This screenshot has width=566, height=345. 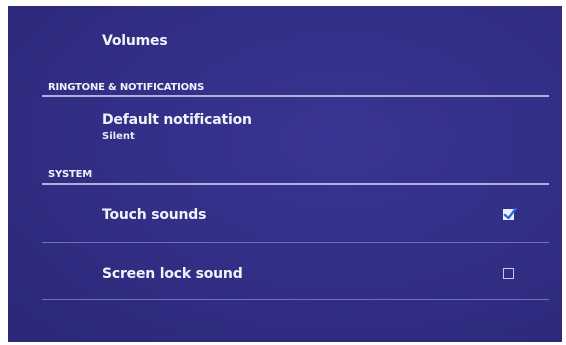 What do you see at coordinates (154, 215) in the screenshot?
I see `touch-sounds-title: Touch sounds` at bounding box center [154, 215].